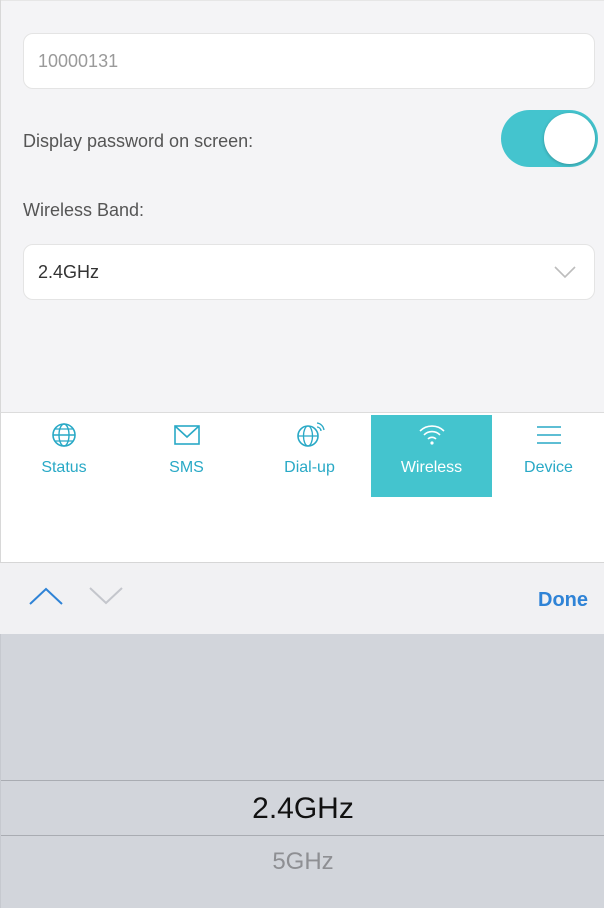 The width and height of the screenshot is (604, 908). Describe the element at coordinates (310, 434) in the screenshot. I see `globe-signal-icon` at that location.